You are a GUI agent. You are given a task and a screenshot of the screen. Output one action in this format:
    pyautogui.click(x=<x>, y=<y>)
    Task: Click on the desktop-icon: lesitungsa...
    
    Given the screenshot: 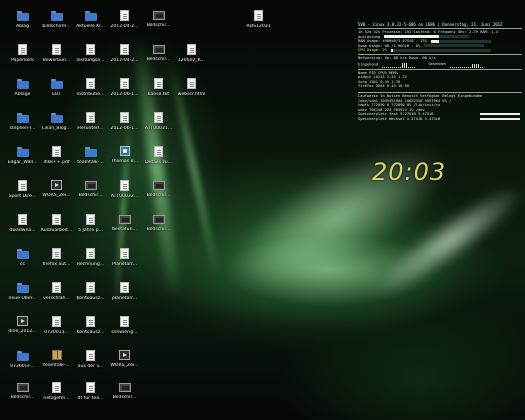 What is the action you would take?
    pyautogui.click(x=90, y=60)
    